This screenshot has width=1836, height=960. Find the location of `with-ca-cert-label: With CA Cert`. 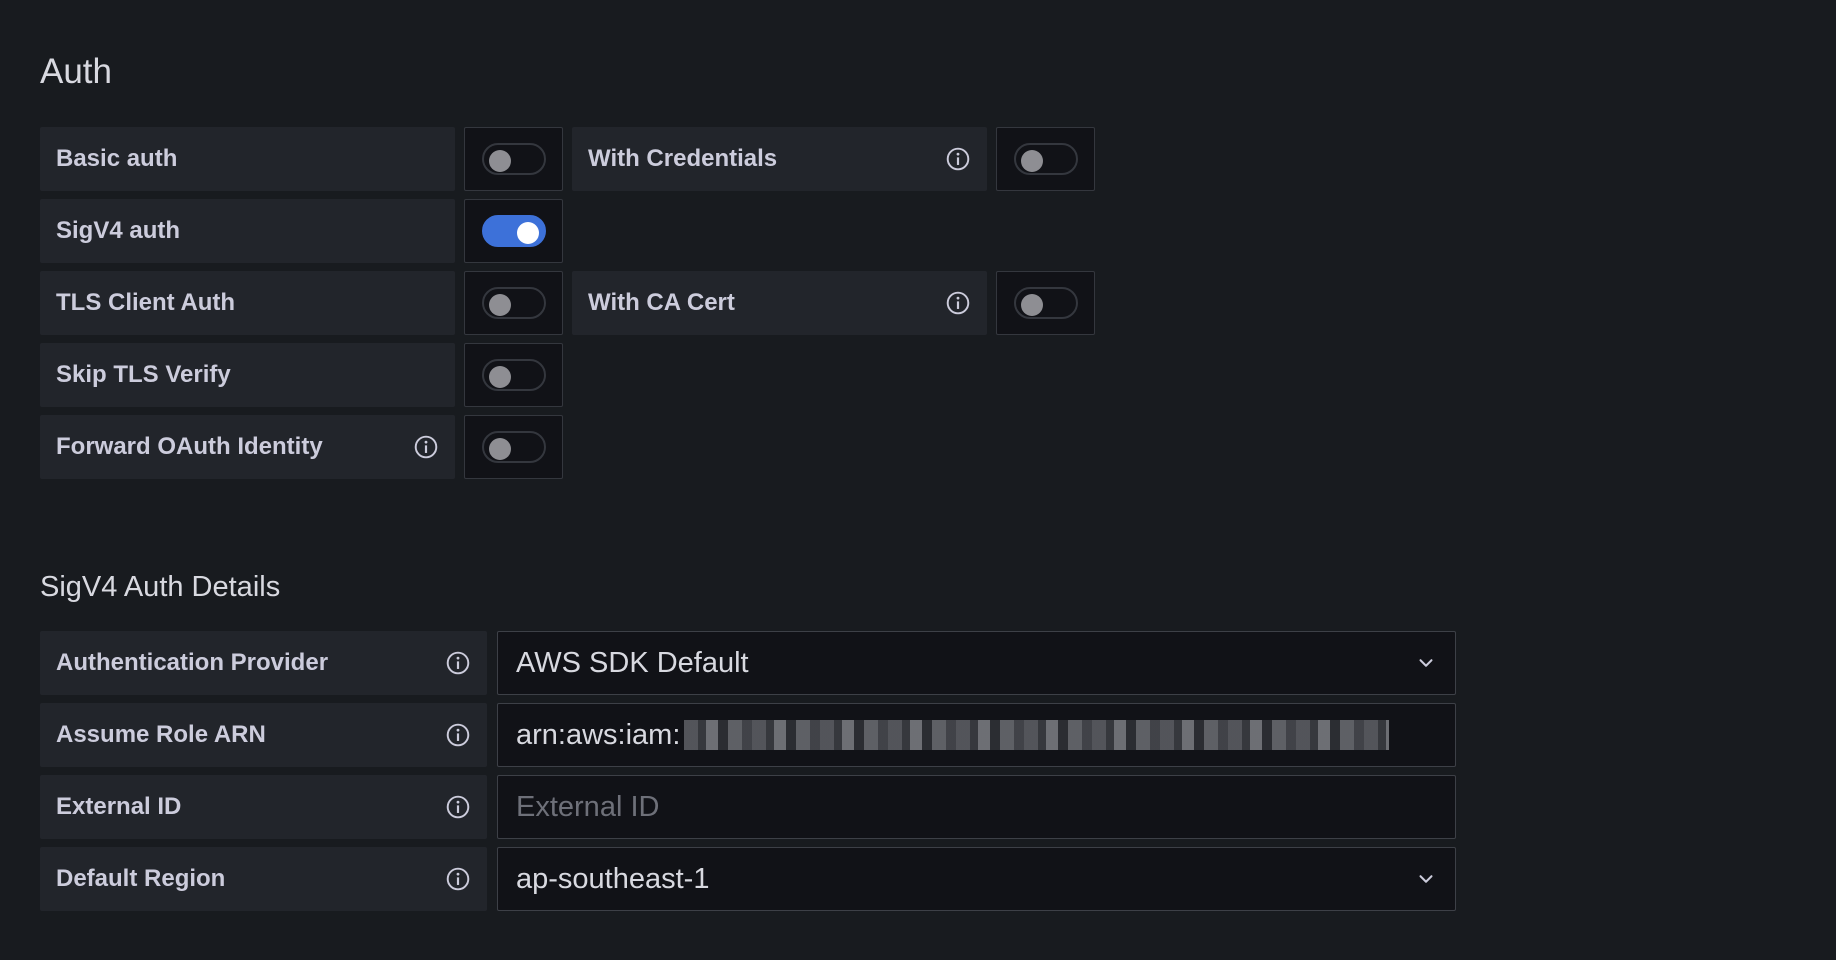

with-ca-cert-label: With CA Cert is located at coordinates (779, 303).